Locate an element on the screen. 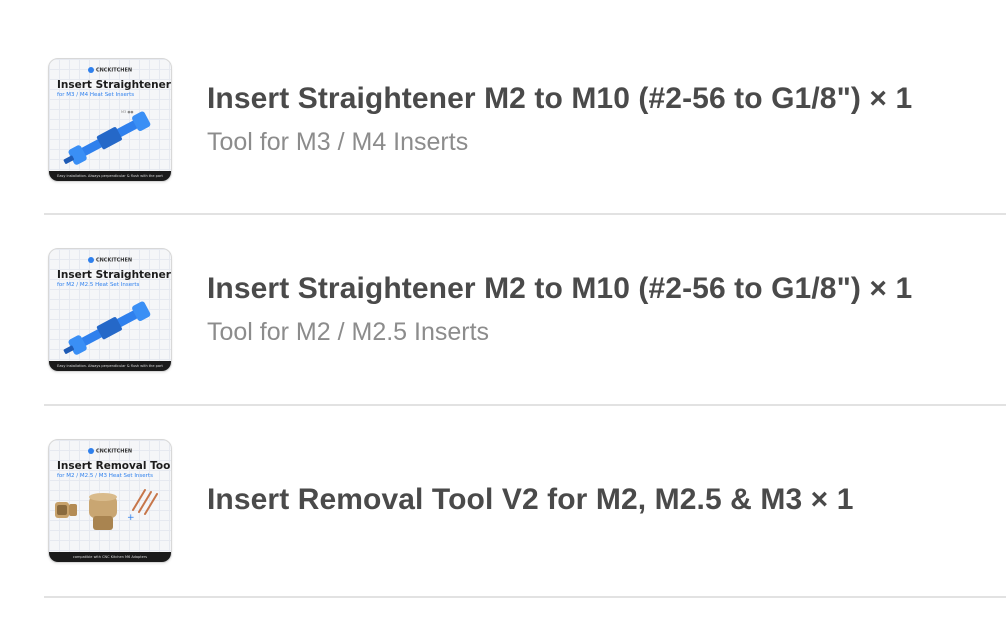 The image size is (1006, 628). thumbnail-subheading: for M2 / M2.5 / M3 Heat Set Inserts is located at coordinates (105, 476).